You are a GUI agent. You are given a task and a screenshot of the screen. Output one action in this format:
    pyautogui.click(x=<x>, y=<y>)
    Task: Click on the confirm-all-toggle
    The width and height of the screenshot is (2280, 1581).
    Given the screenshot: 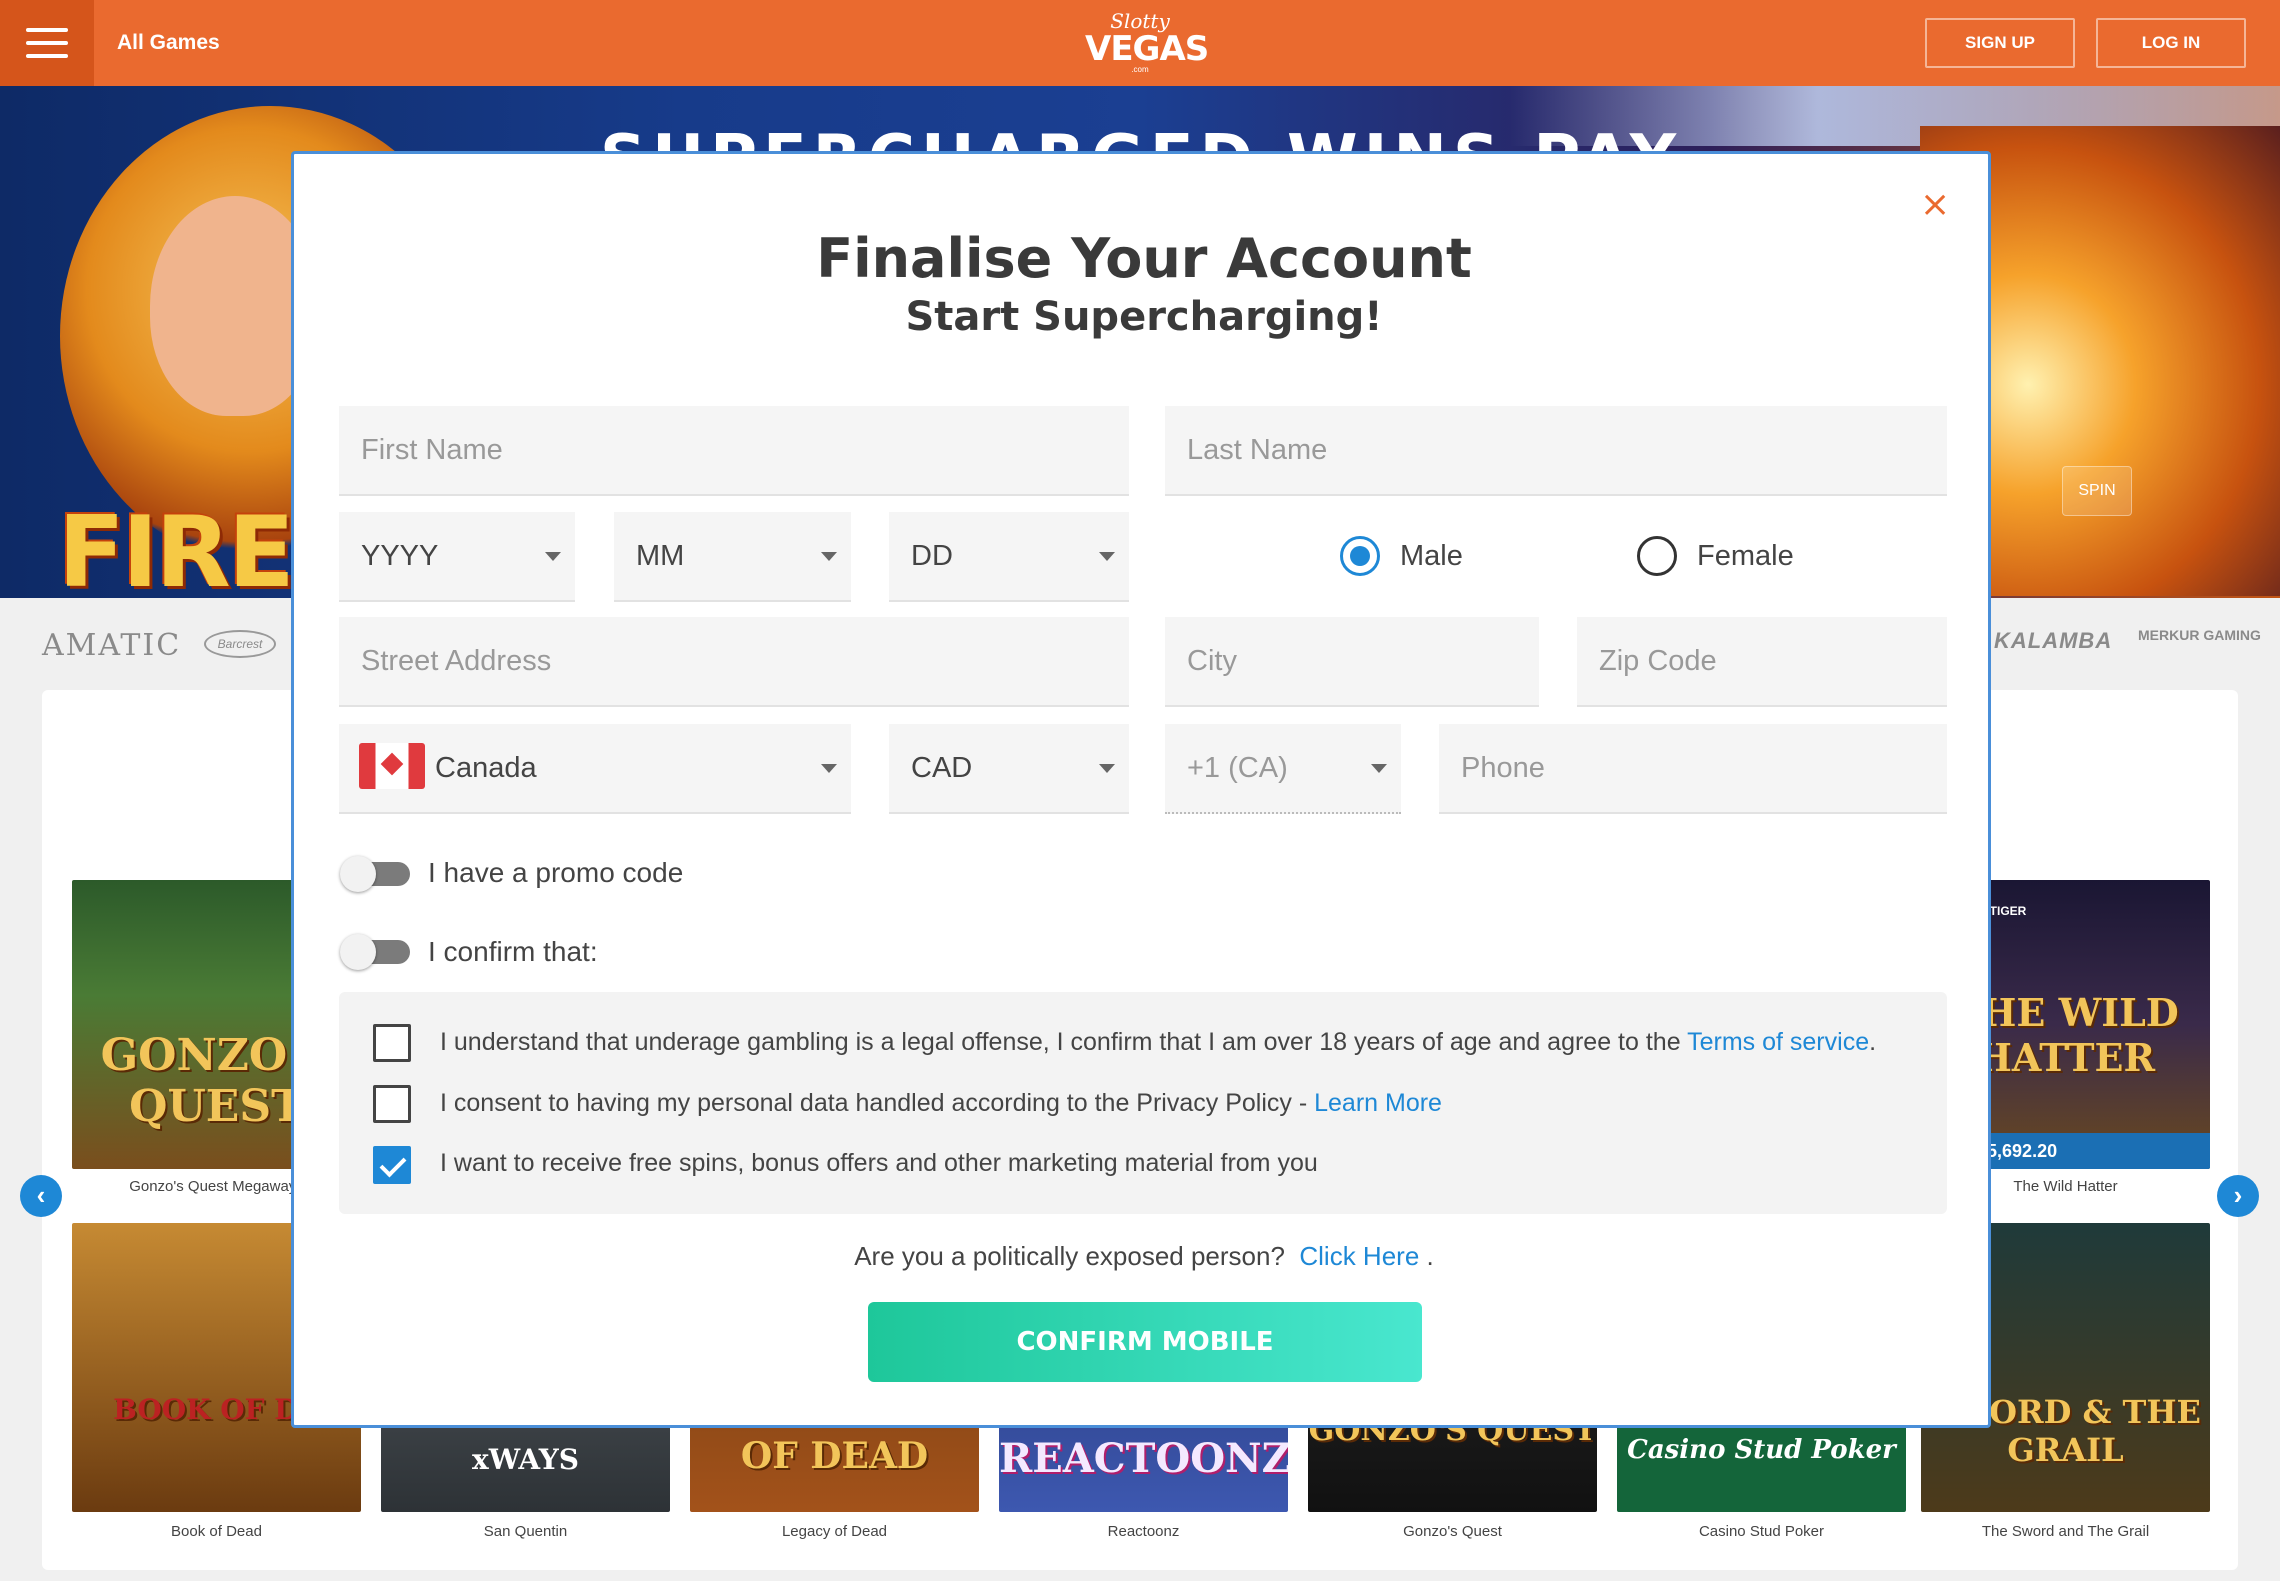 What is the action you would take?
    pyautogui.click(x=376, y=952)
    